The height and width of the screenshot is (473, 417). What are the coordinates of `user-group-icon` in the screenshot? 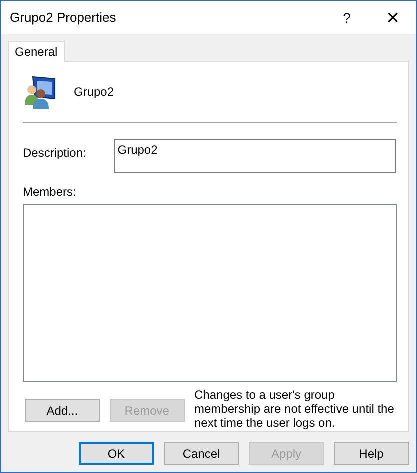 It's located at (40, 92).